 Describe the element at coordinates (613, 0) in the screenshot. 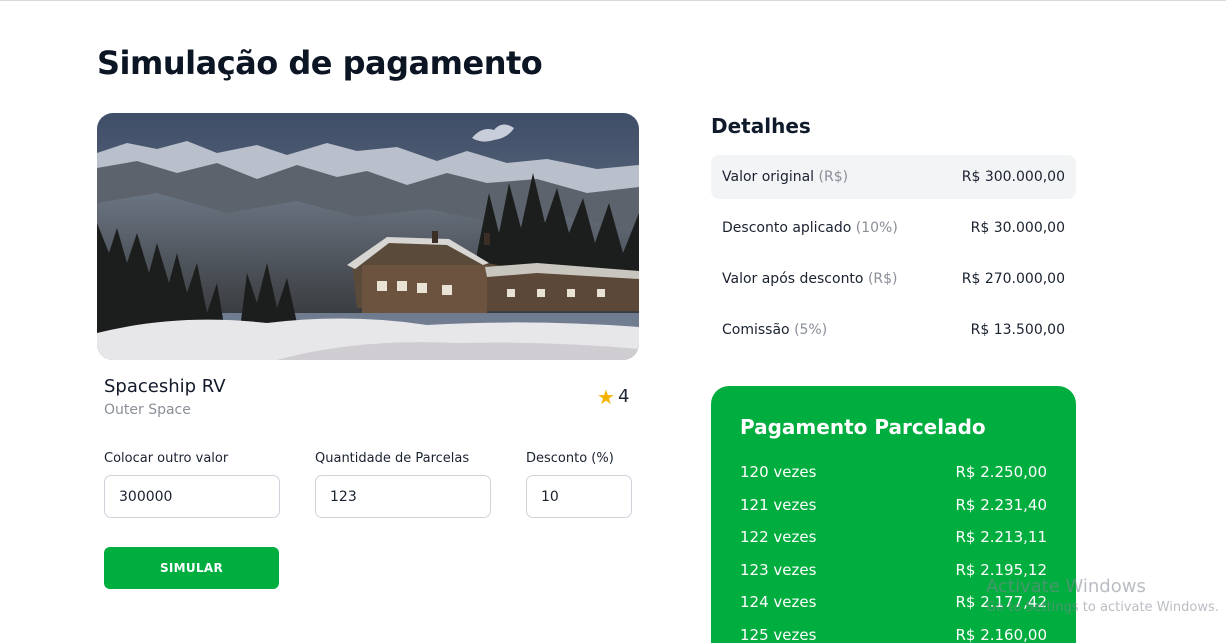

I see `top-border` at that location.